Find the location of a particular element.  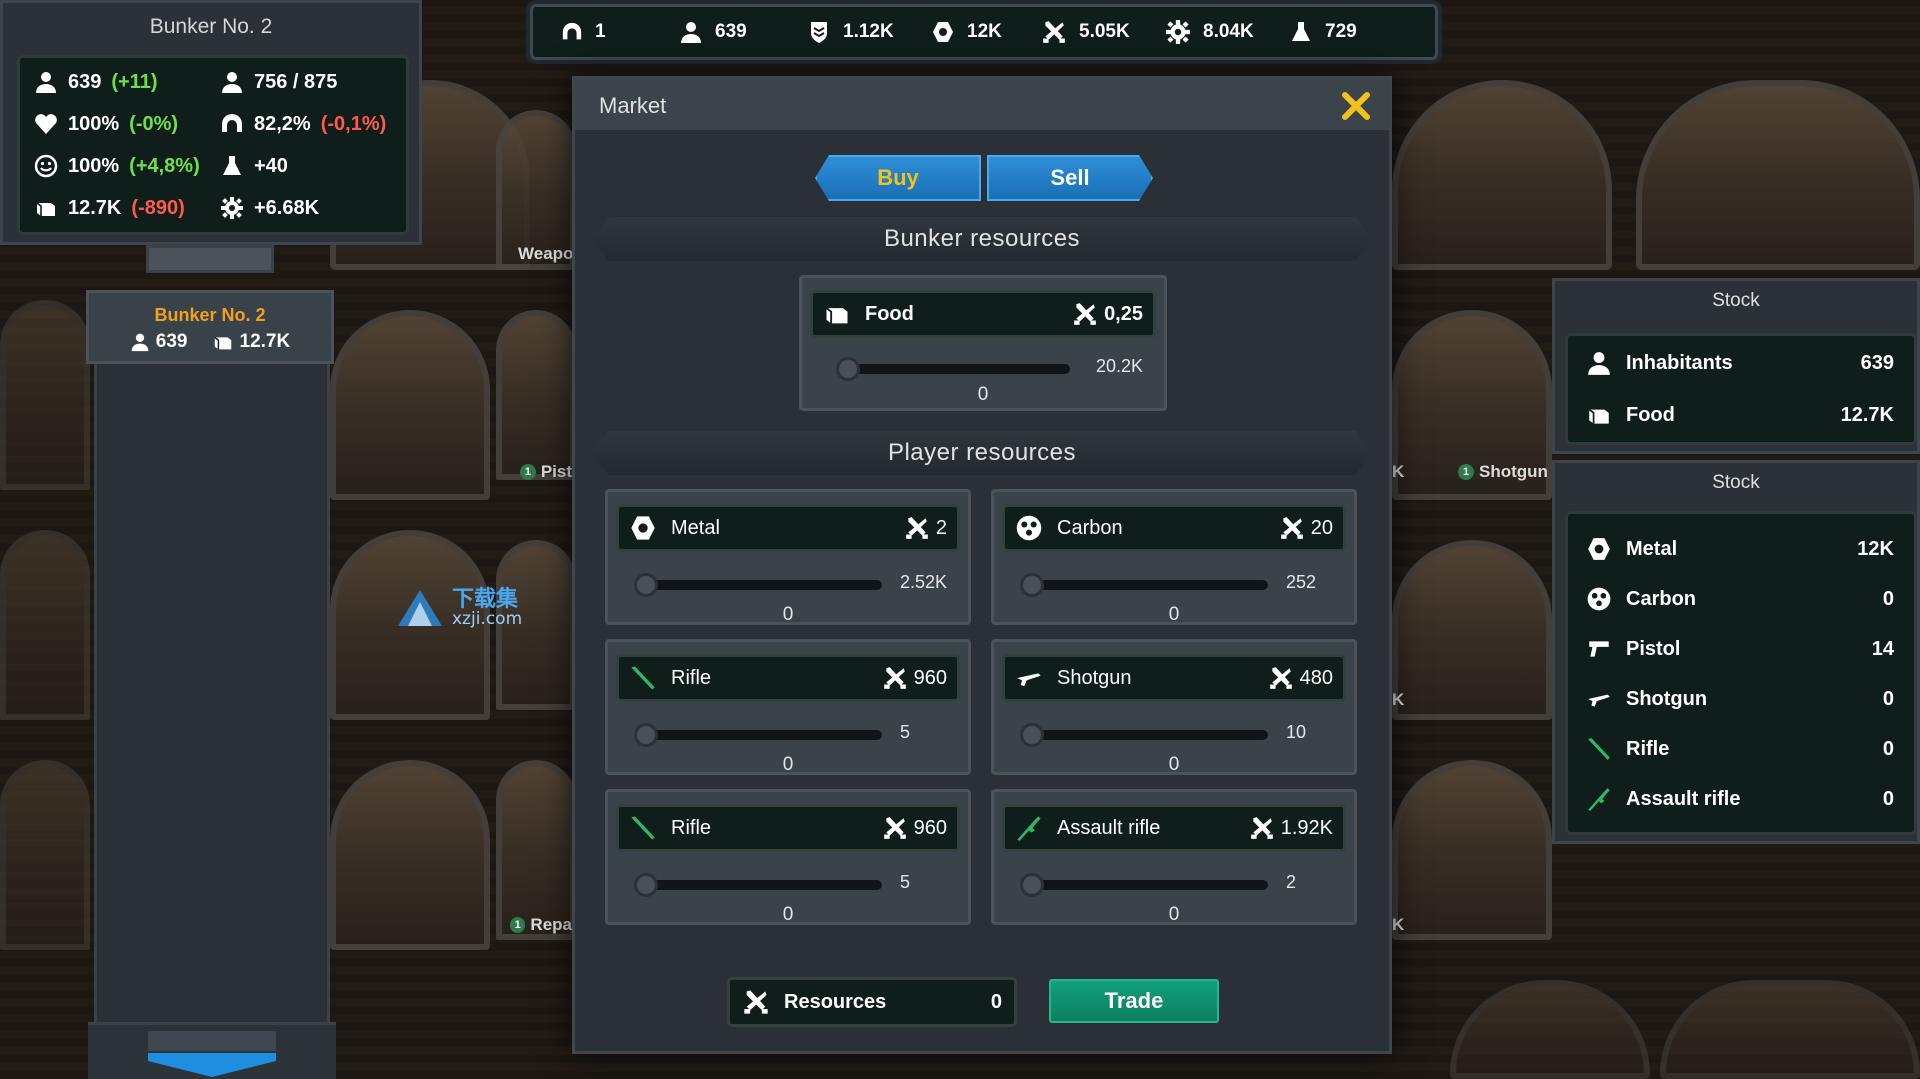

resources-total-label: Resources is located at coordinates (835, 1001).